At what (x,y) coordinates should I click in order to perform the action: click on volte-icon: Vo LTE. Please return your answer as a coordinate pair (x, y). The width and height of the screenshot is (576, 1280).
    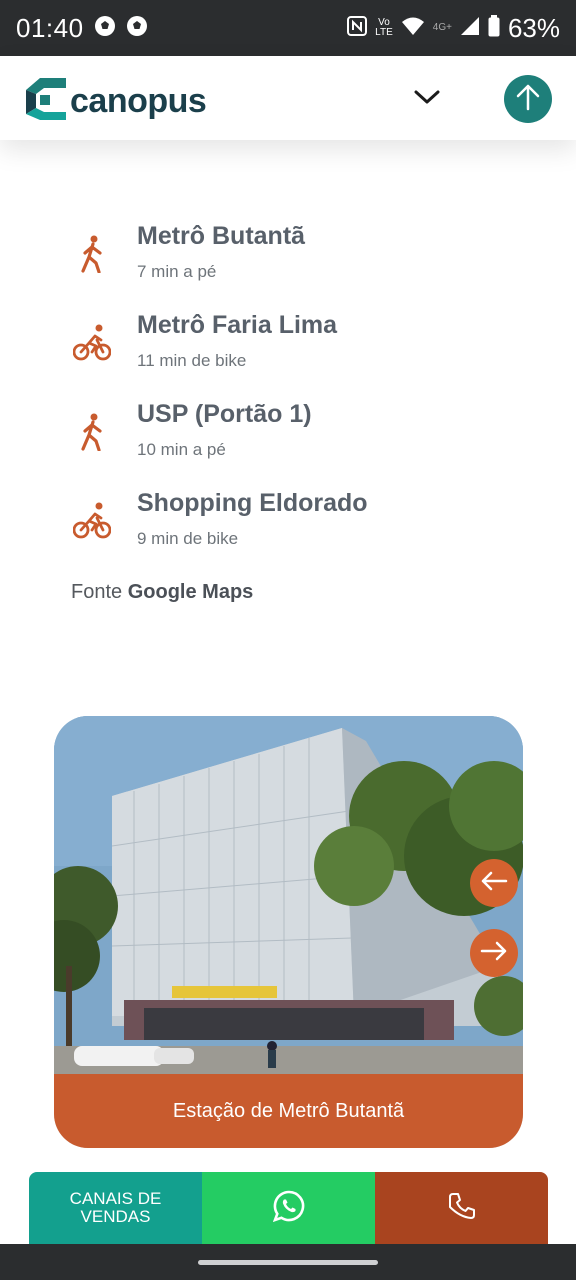
    Looking at the image, I should click on (384, 28).